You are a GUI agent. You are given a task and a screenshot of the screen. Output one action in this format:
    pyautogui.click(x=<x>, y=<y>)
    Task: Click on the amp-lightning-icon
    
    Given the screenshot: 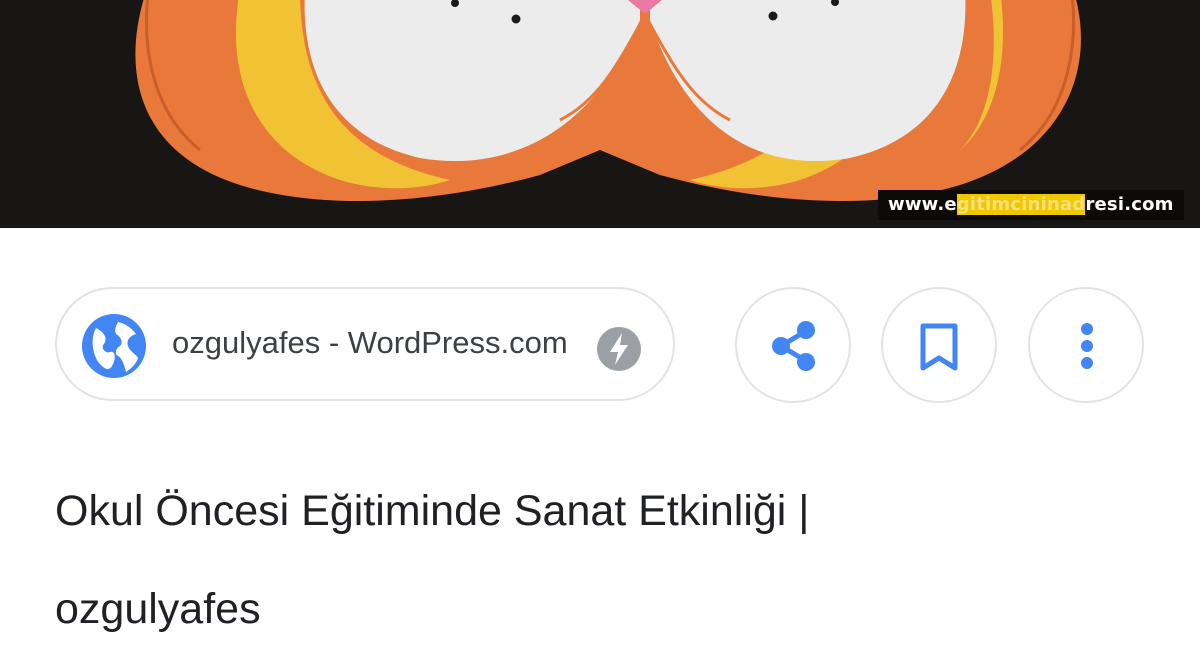 What is the action you would take?
    pyautogui.click(x=619, y=349)
    